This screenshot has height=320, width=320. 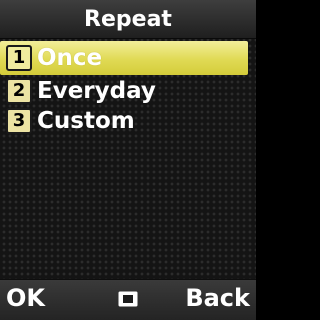 I want to click on menu-item-label: Custom, so click(x=86, y=120).